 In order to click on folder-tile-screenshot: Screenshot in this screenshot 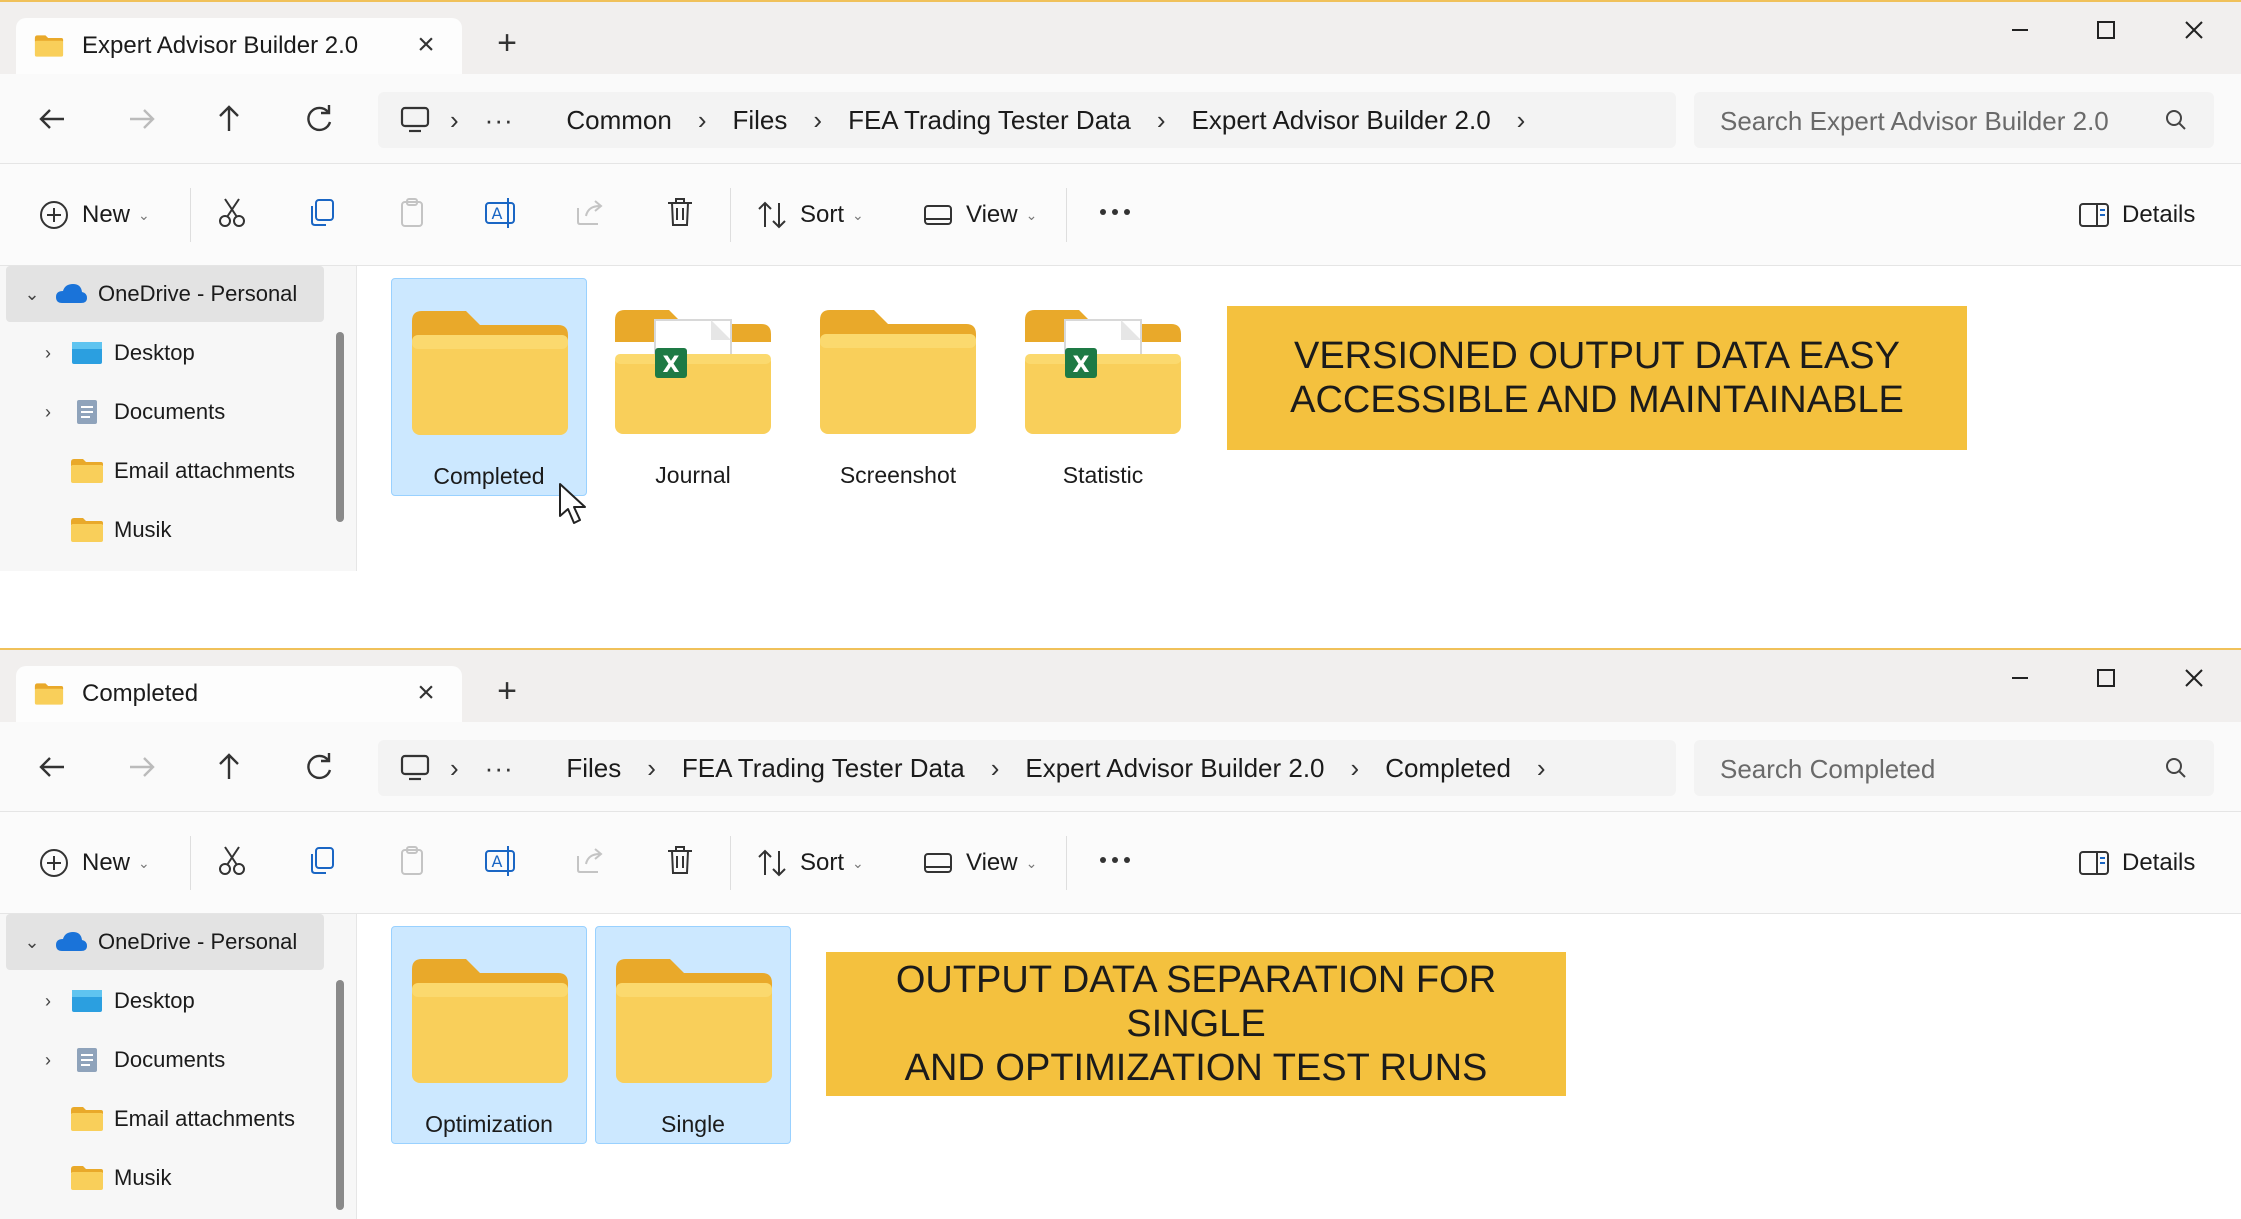, I will do `click(898, 387)`.